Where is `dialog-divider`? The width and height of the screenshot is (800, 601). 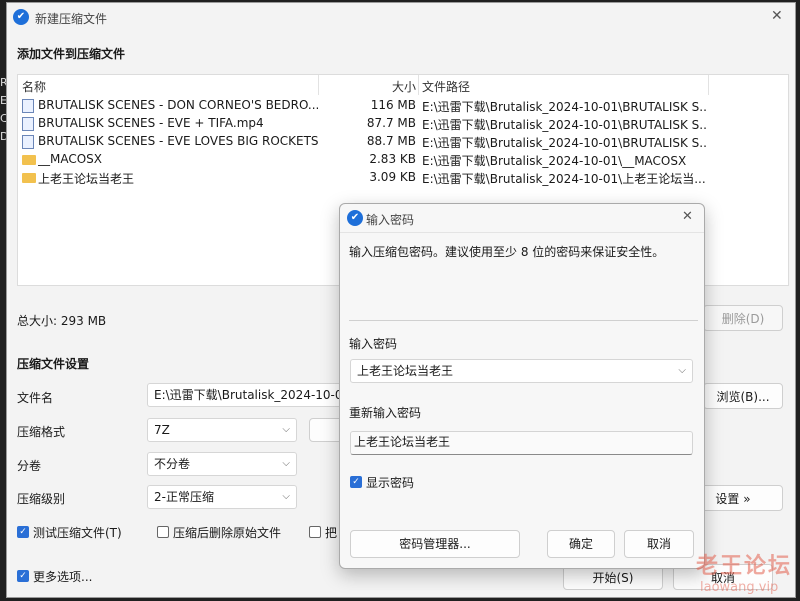
dialog-divider is located at coordinates (523, 320).